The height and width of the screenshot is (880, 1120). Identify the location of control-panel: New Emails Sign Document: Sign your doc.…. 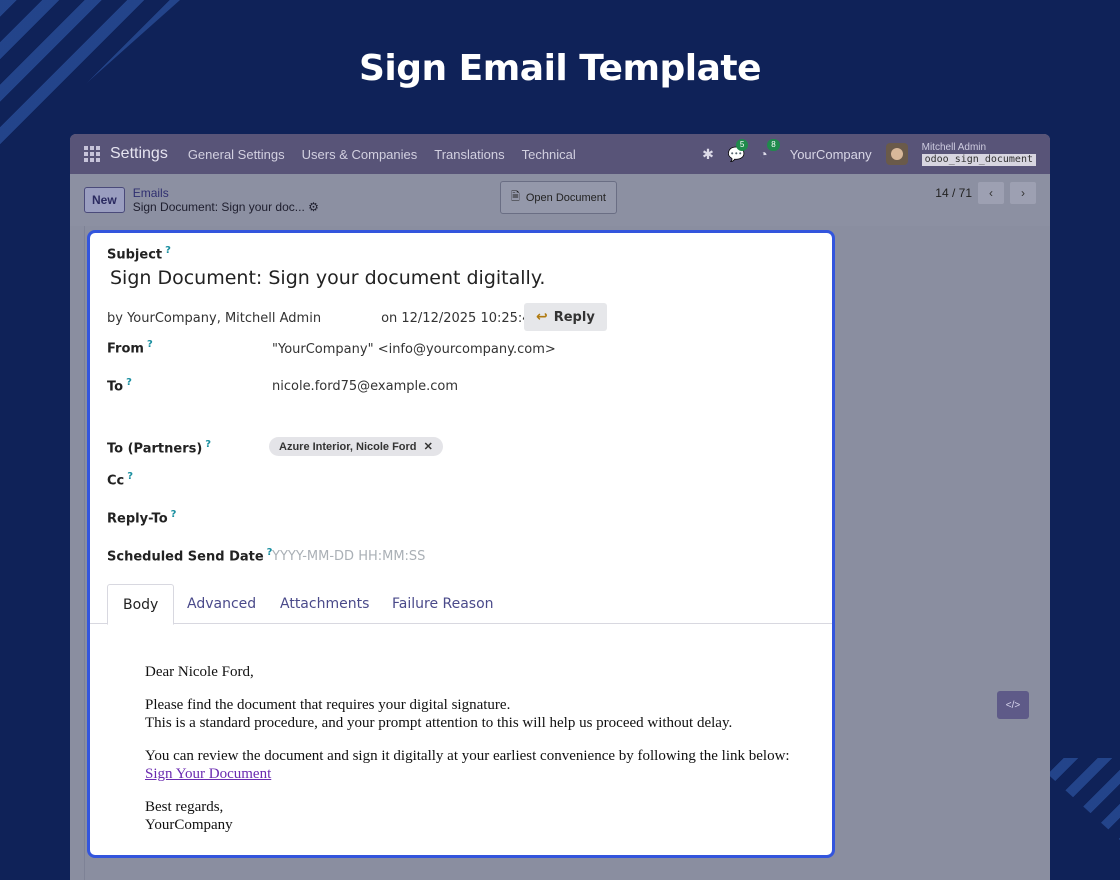
(560, 200).